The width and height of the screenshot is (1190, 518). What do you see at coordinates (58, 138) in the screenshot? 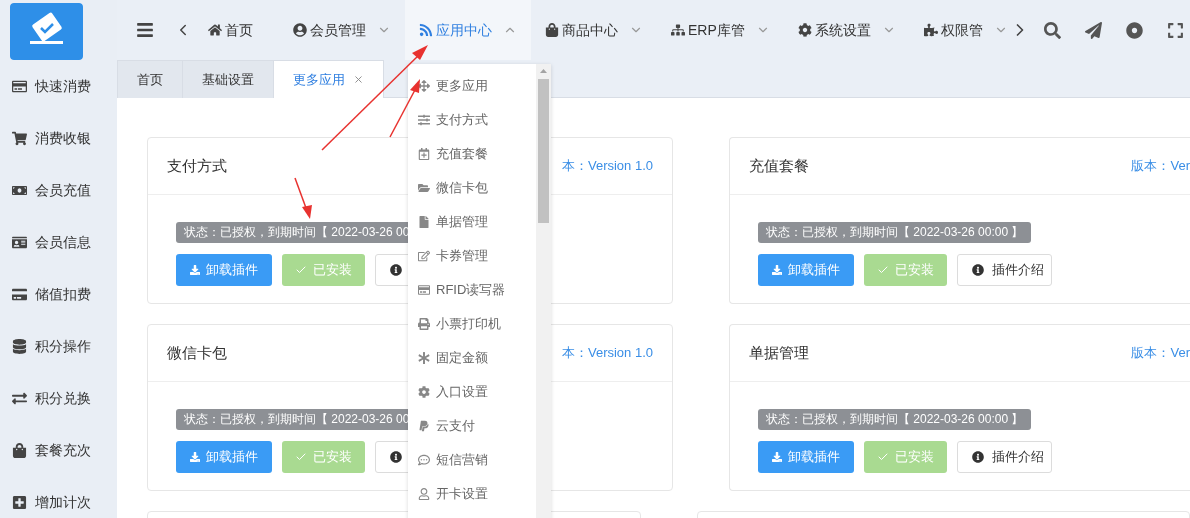
I see `sidebar-item: 消费收银` at bounding box center [58, 138].